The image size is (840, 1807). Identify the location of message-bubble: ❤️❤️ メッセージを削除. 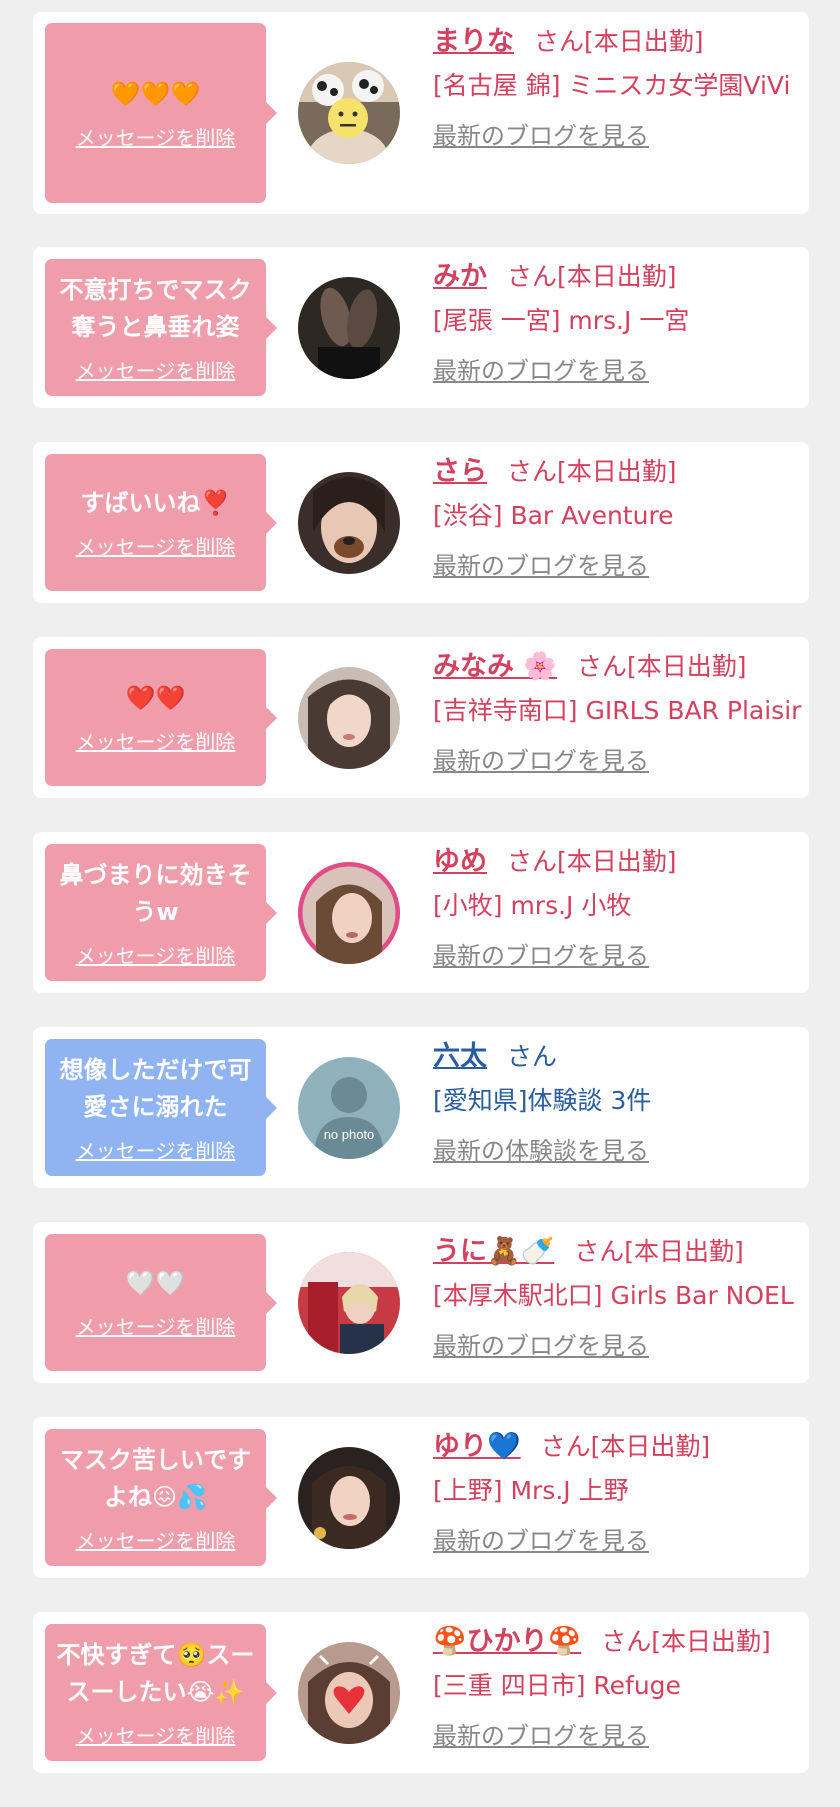
(161, 717).